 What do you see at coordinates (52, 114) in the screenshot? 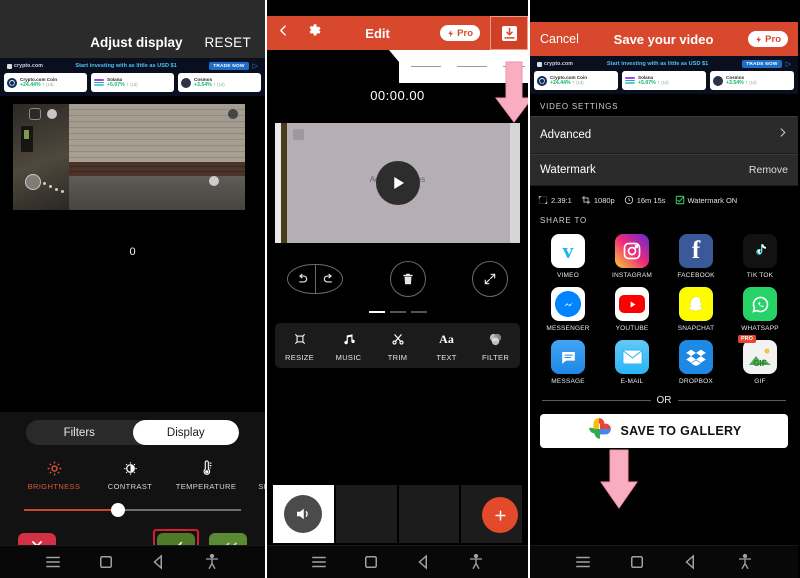
I see `game-hud-button` at bounding box center [52, 114].